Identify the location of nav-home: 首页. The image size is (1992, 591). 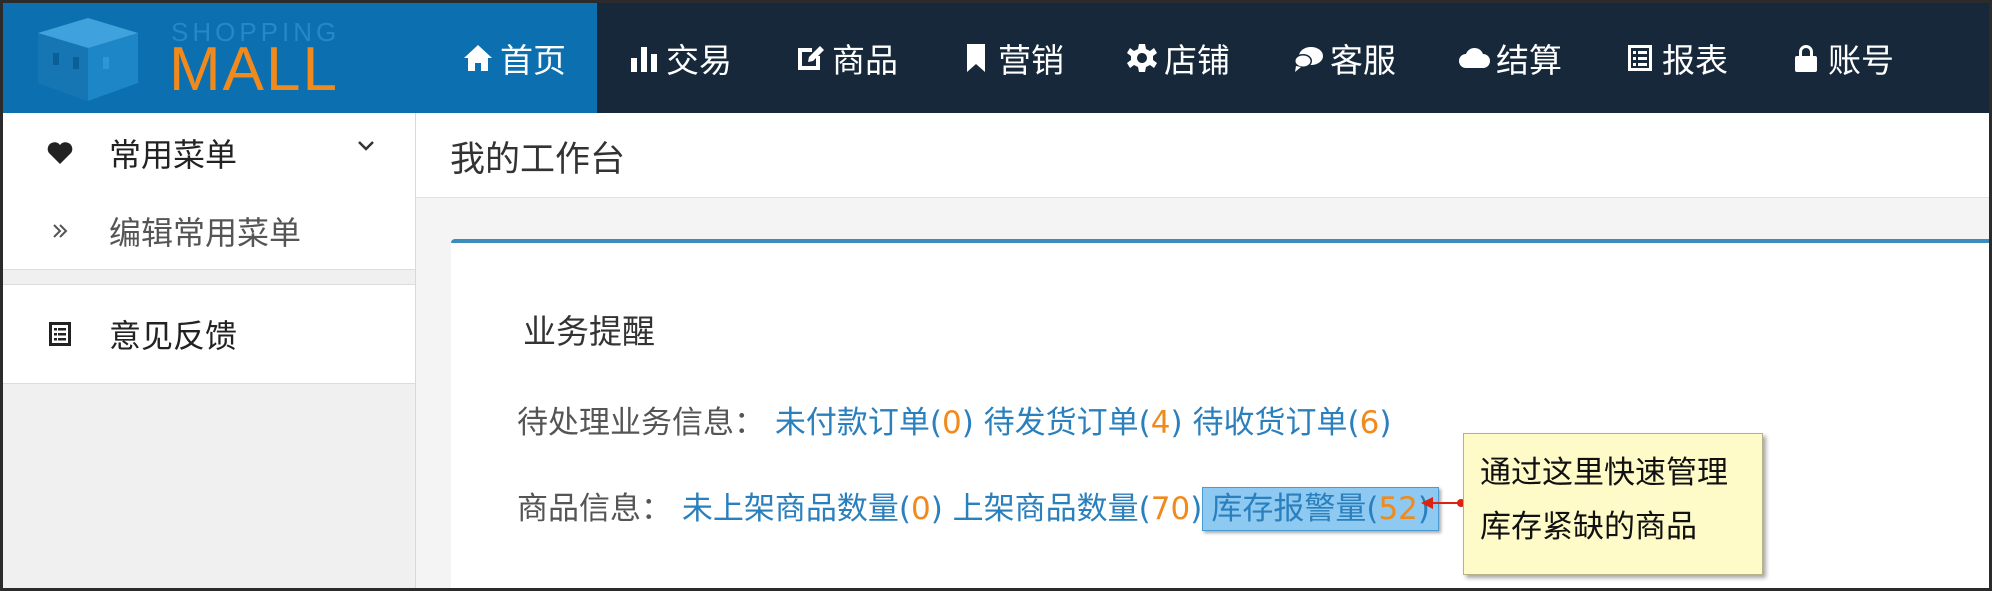
(514, 58).